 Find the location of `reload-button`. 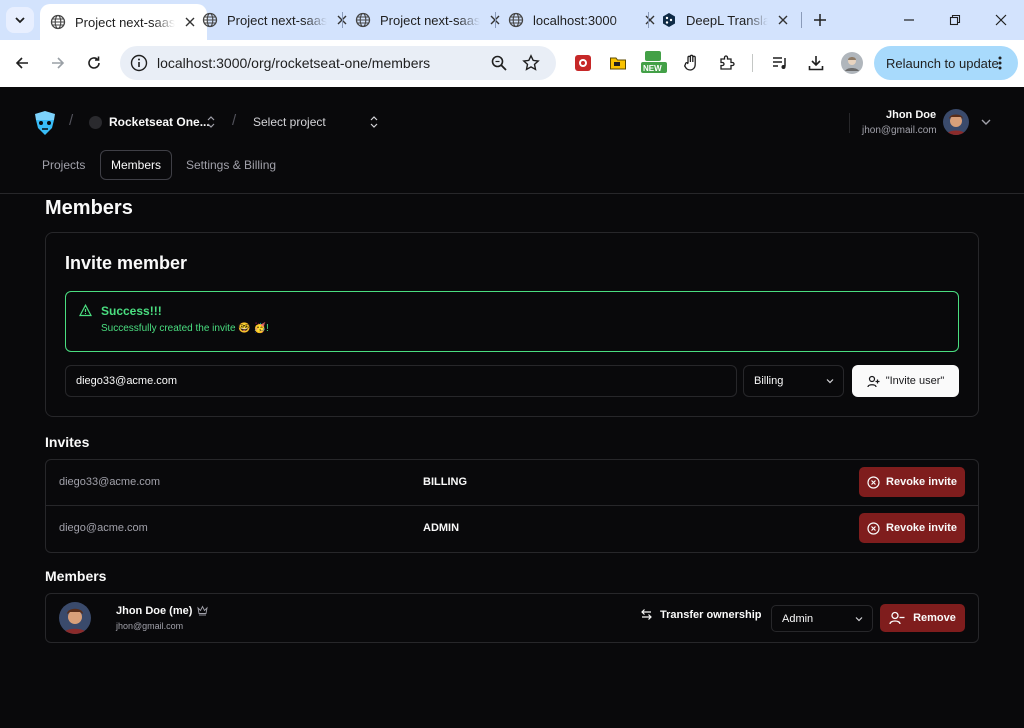

reload-button is located at coordinates (94, 63).